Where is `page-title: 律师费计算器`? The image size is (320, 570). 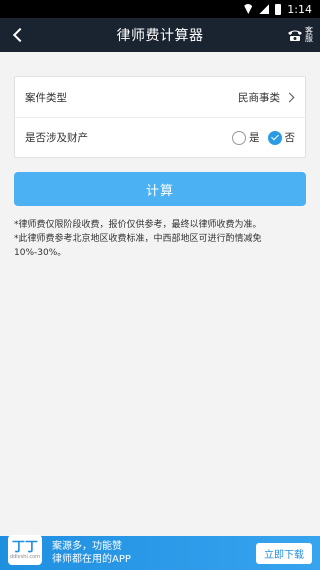
page-title: 律师费计算器 is located at coordinates (160, 36).